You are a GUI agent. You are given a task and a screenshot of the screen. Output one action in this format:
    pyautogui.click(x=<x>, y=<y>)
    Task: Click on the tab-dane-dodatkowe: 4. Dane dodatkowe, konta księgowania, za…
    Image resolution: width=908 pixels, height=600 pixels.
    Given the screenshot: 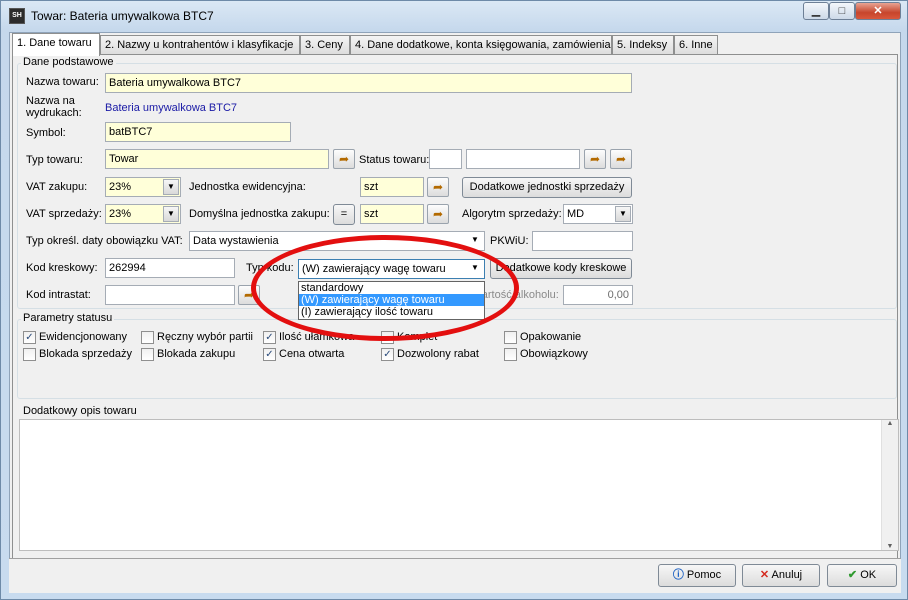 What is the action you would take?
    pyautogui.click(x=481, y=45)
    